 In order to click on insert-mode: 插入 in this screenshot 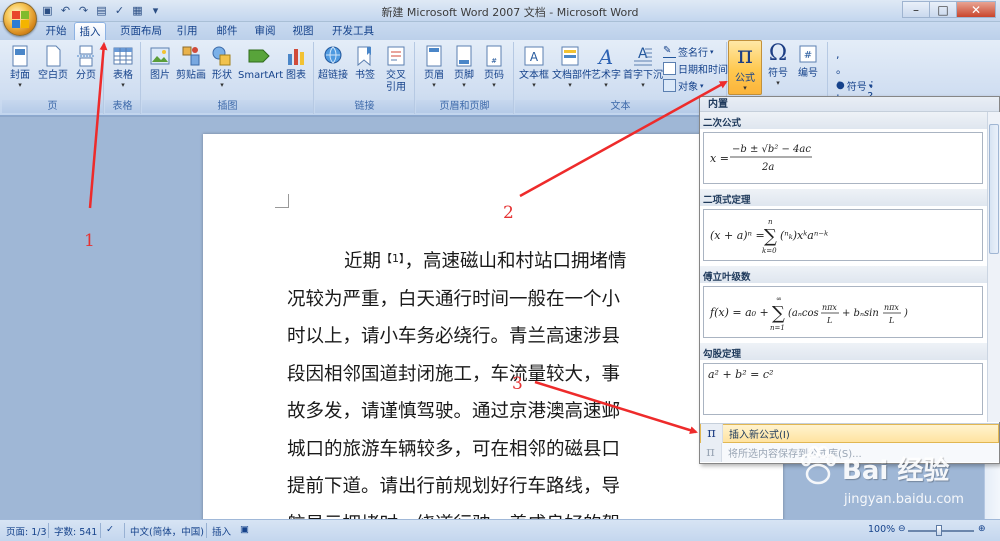, I will do `click(221, 531)`.